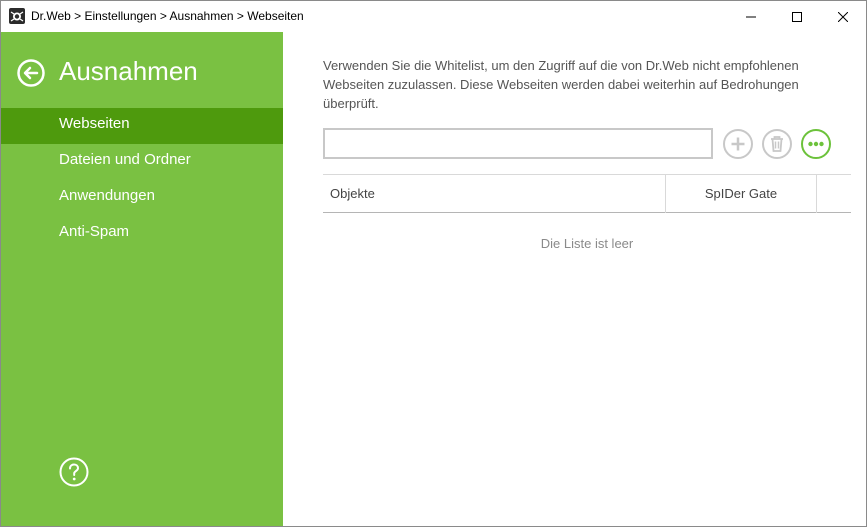  I want to click on maximize-icon, so click(797, 16).